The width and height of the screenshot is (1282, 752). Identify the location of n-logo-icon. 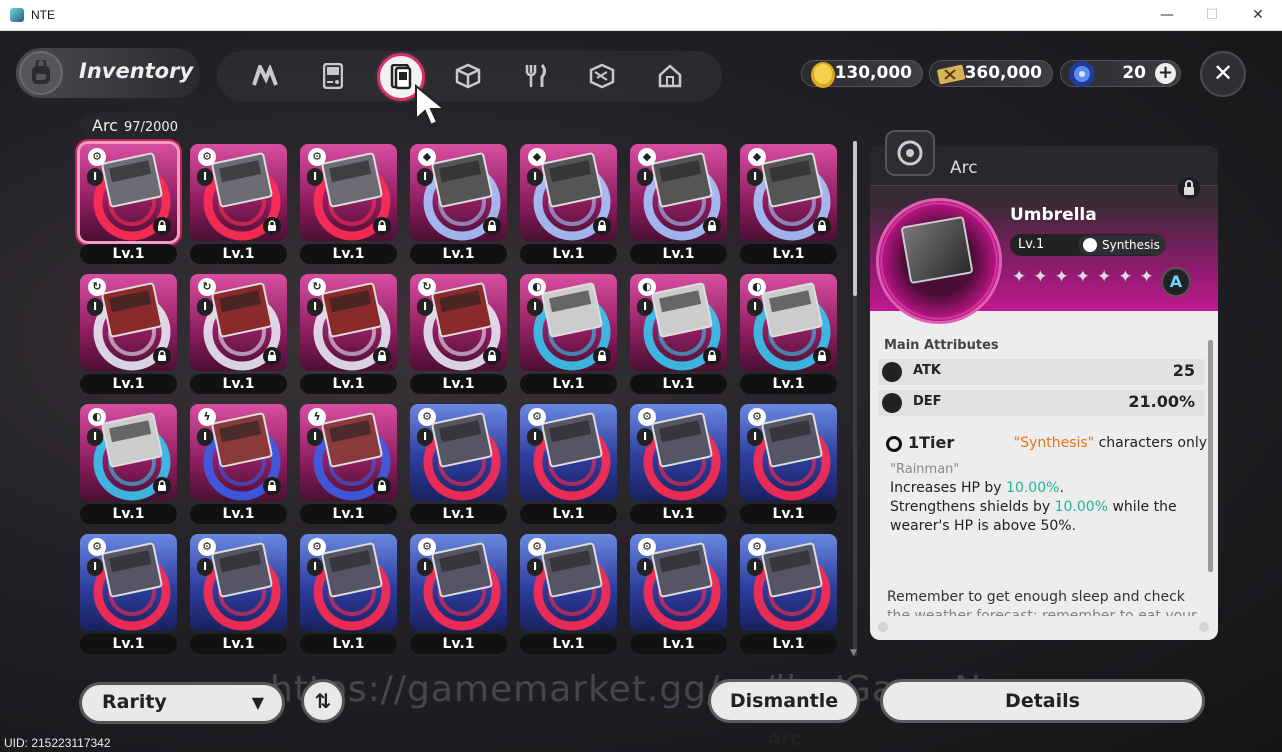
(265, 75).